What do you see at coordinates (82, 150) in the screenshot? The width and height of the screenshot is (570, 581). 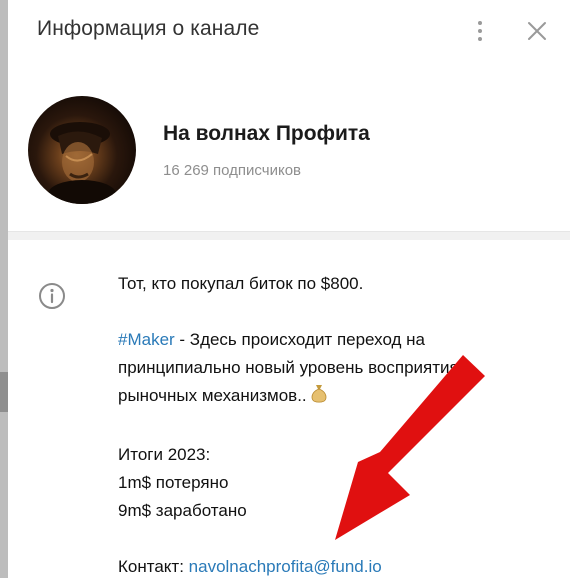 I see `channel-avatar` at bounding box center [82, 150].